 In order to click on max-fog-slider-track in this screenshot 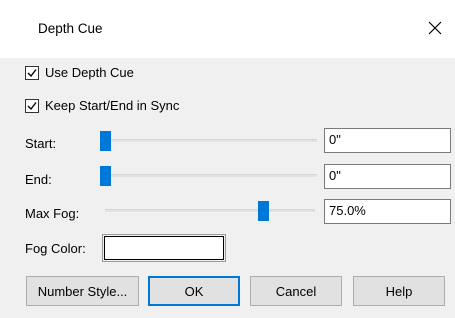, I will do `click(210, 210)`.